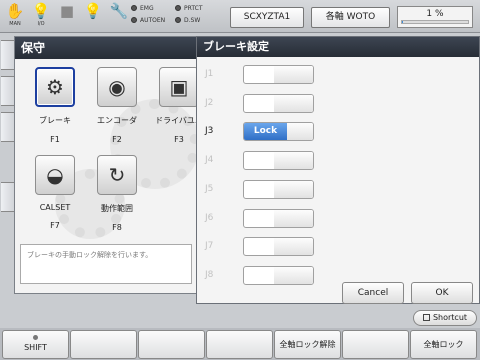 The image size is (480, 360). I want to click on axis-label-j1: J1, so click(209, 74).